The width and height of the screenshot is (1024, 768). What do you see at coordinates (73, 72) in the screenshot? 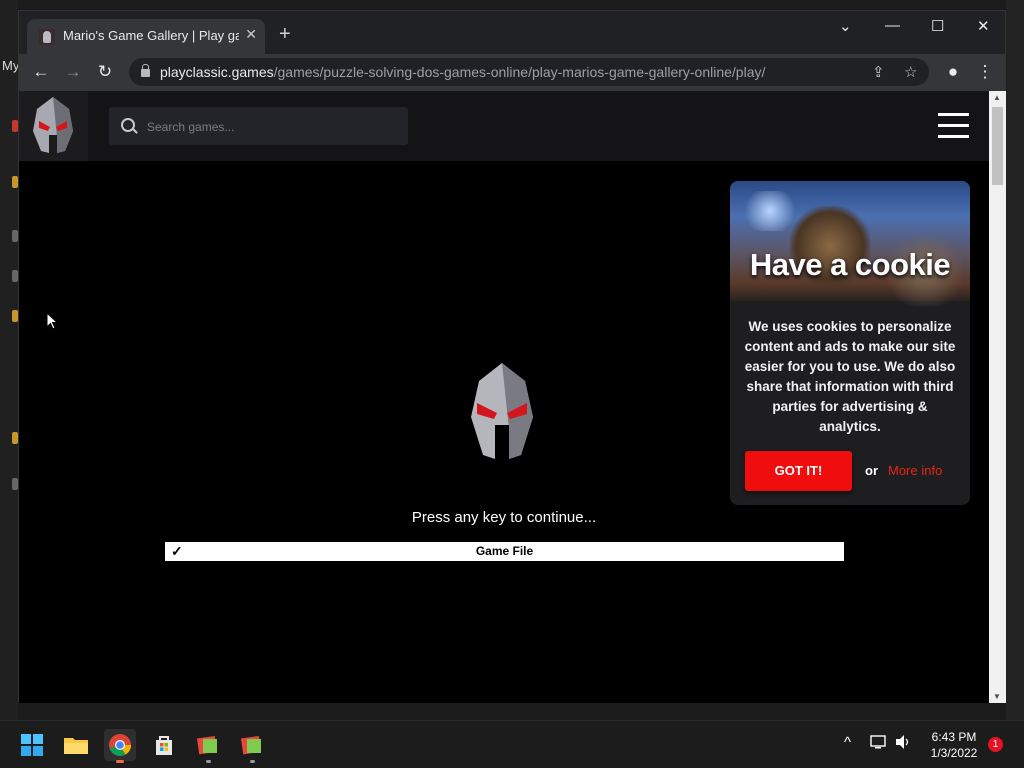
I see `forward-button: →` at bounding box center [73, 72].